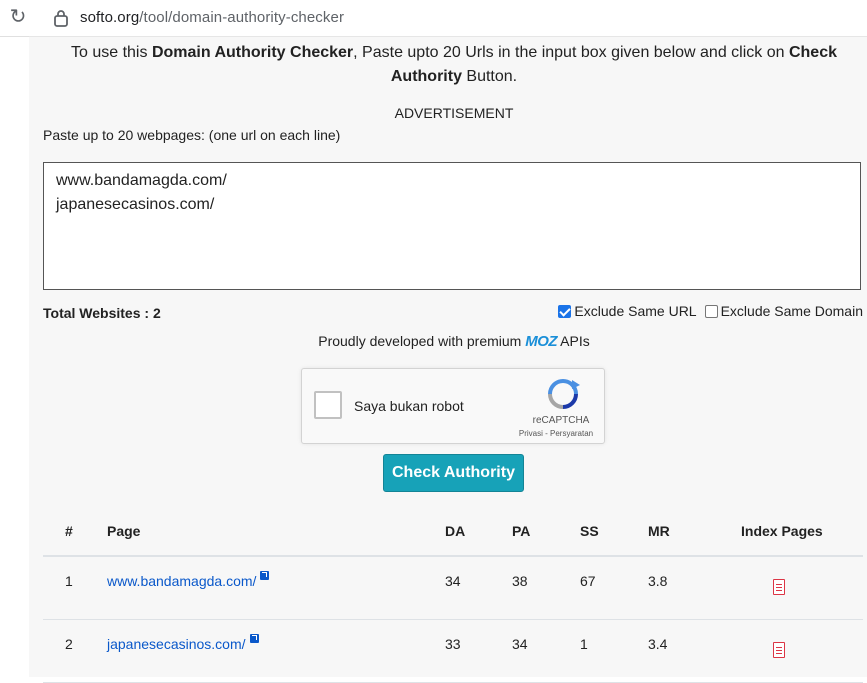 The height and width of the screenshot is (683, 867). Describe the element at coordinates (520, 644) in the screenshot. I see `row-pa: 34` at that location.